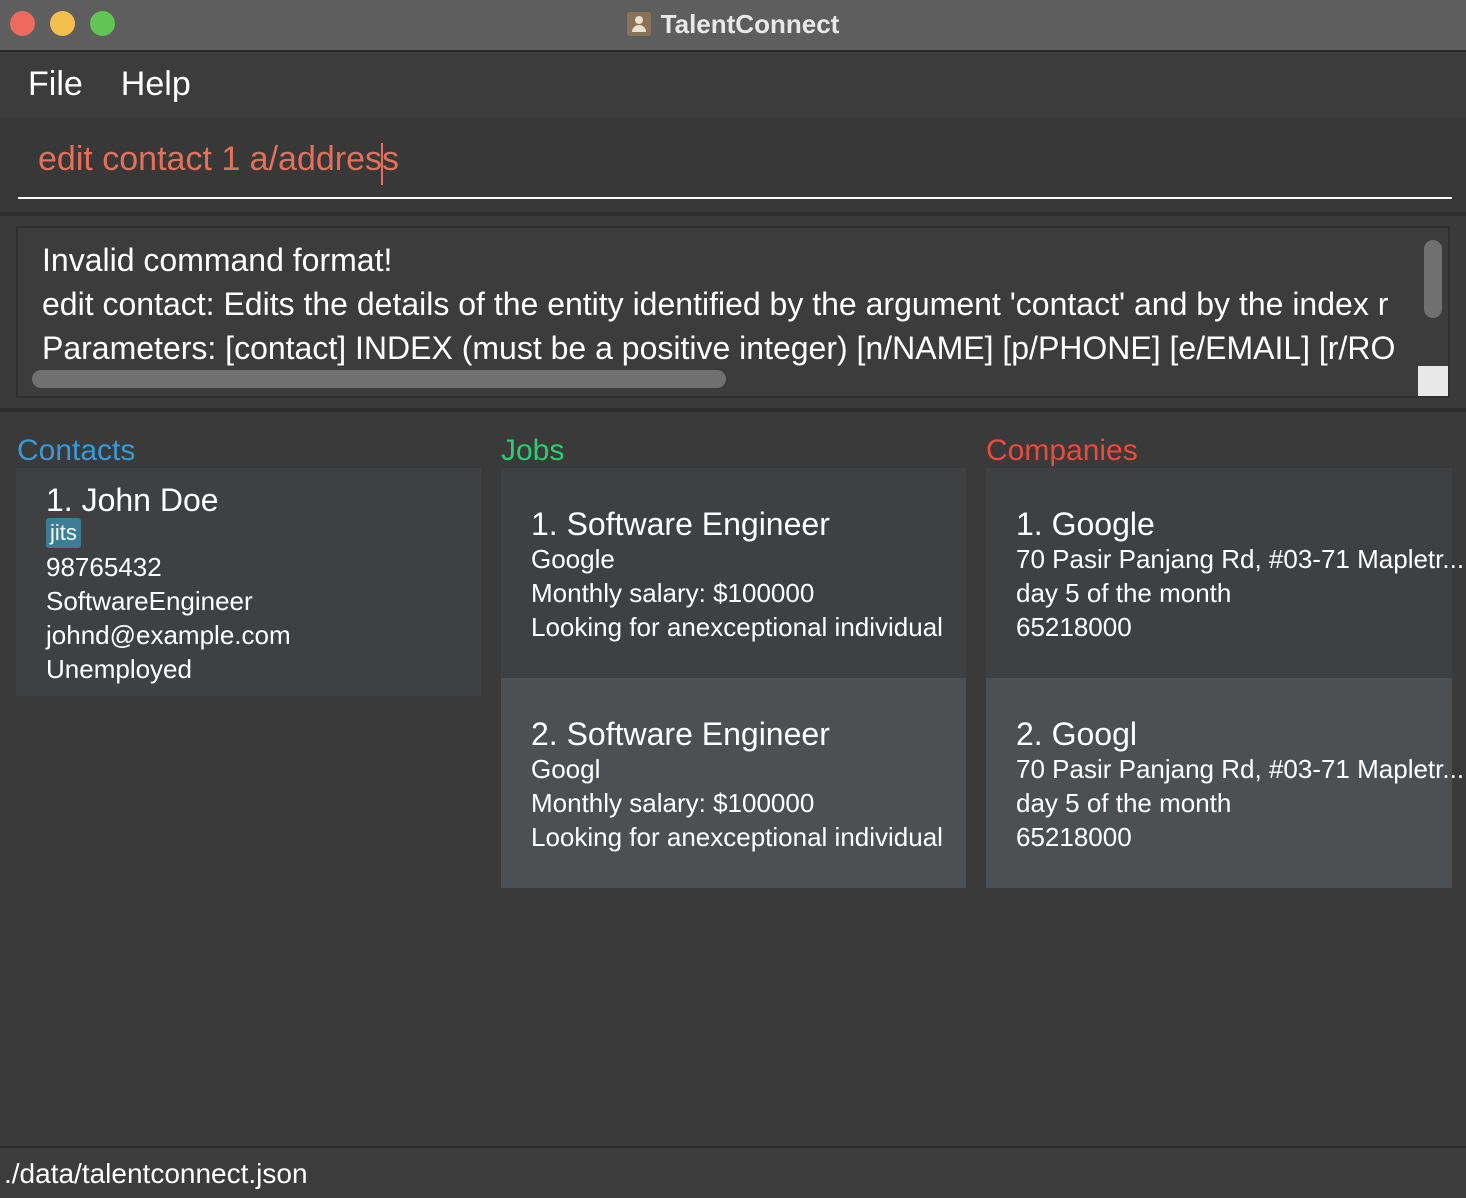  What do you see at coordinates (156, 84) in the screenshot?
I see `menu-help: Help` at bounding box center [156, 84].